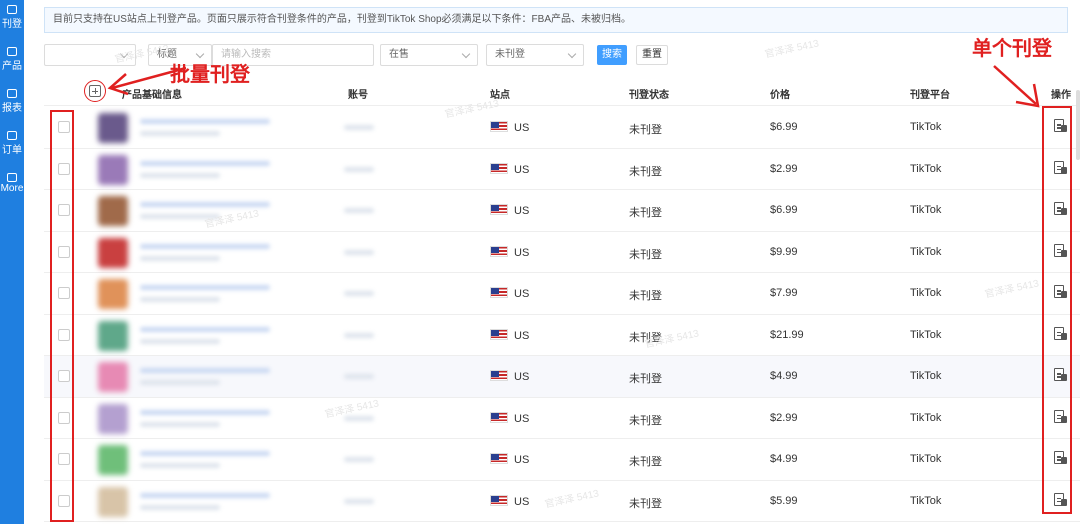  I want to click on sidebar-item-more: More, so click(12, 183).